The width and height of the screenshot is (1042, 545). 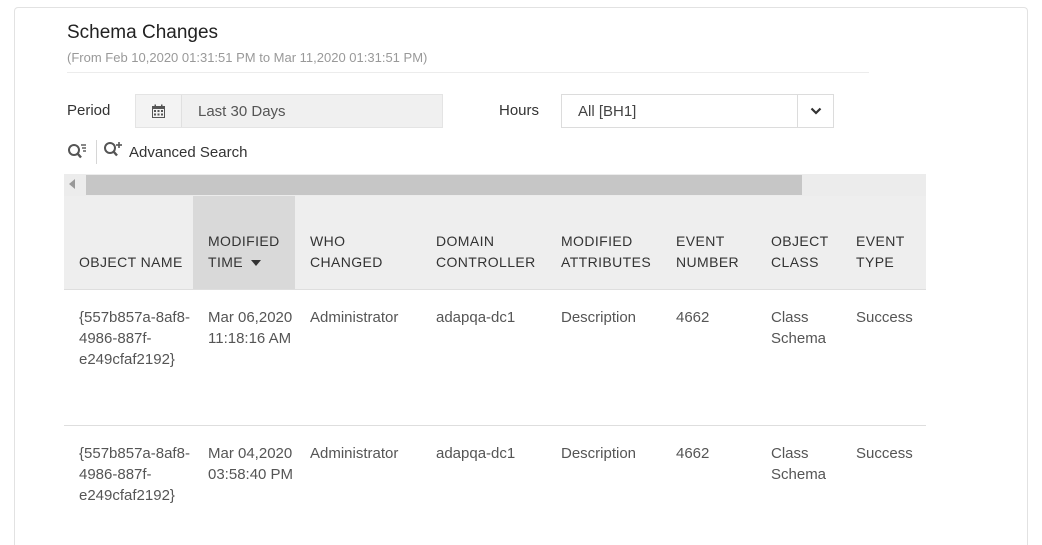 I want to click on chevron-down-icon, so click(x=815, y=111).